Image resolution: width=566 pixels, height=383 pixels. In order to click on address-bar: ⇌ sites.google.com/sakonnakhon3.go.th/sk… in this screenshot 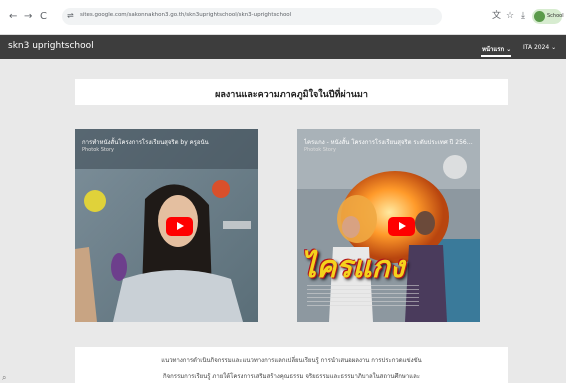, I will do `click(252, 16)`.